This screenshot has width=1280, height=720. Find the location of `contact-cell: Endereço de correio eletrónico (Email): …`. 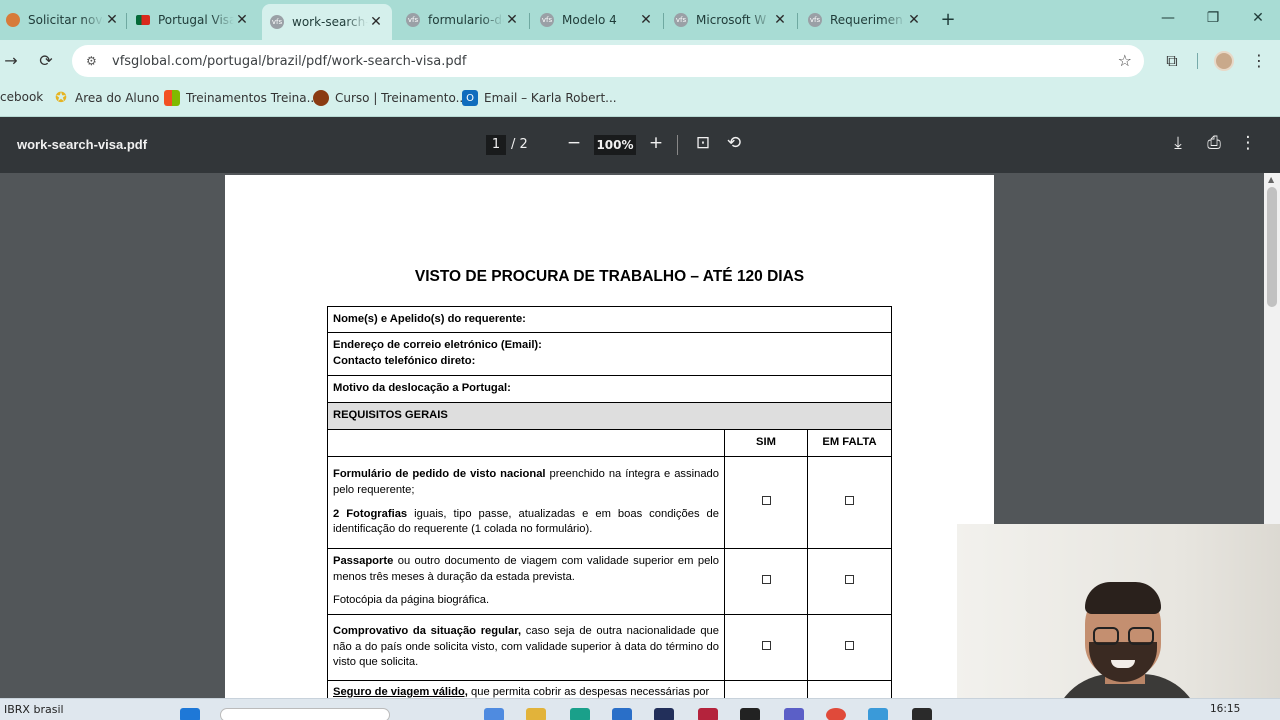

contact-cell: Endereço de correio eletrónico (Email): … is located at coordinates (609, 354).